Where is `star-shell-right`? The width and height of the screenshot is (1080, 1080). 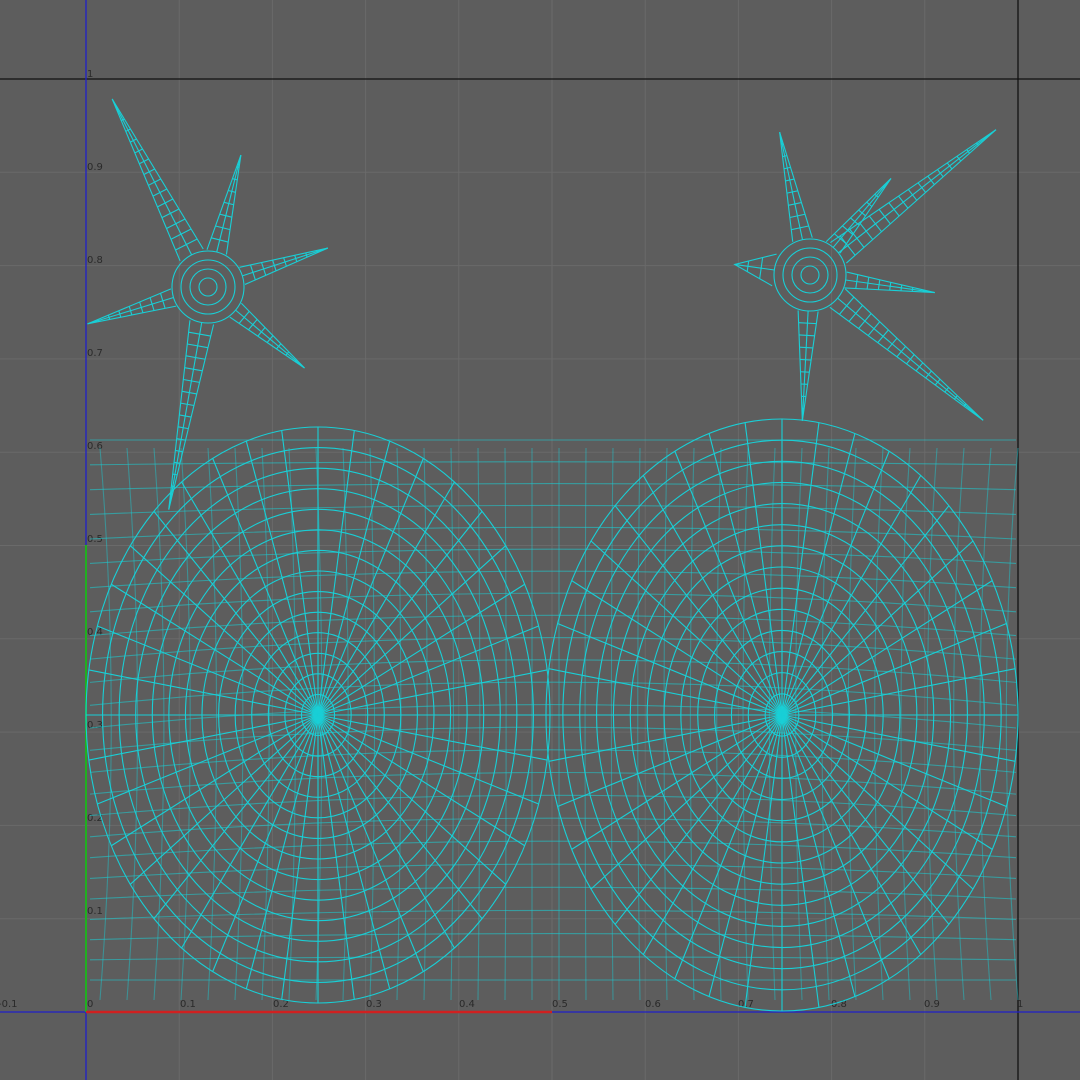
star-shell-right is located at coordinates (865, 275).